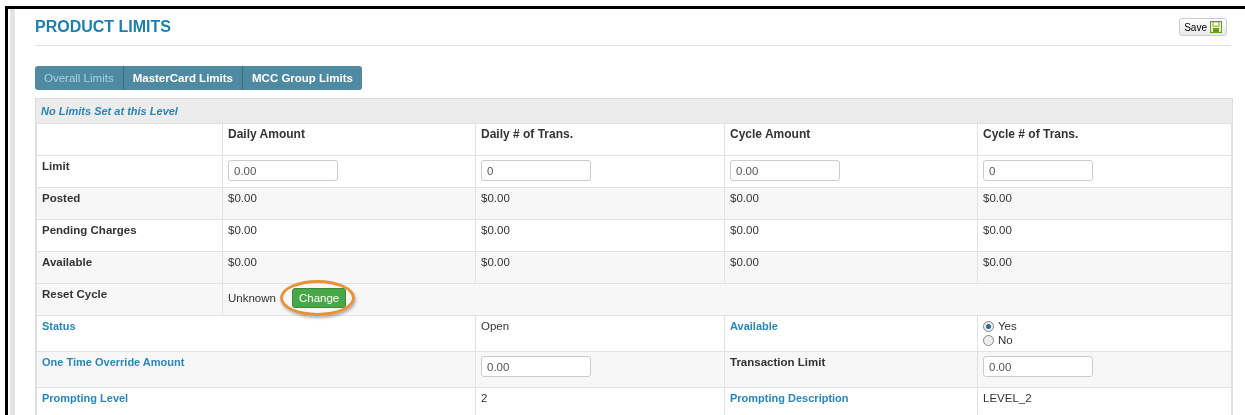  I want to click on tab: MCC Group Limits, so click(302, 78).